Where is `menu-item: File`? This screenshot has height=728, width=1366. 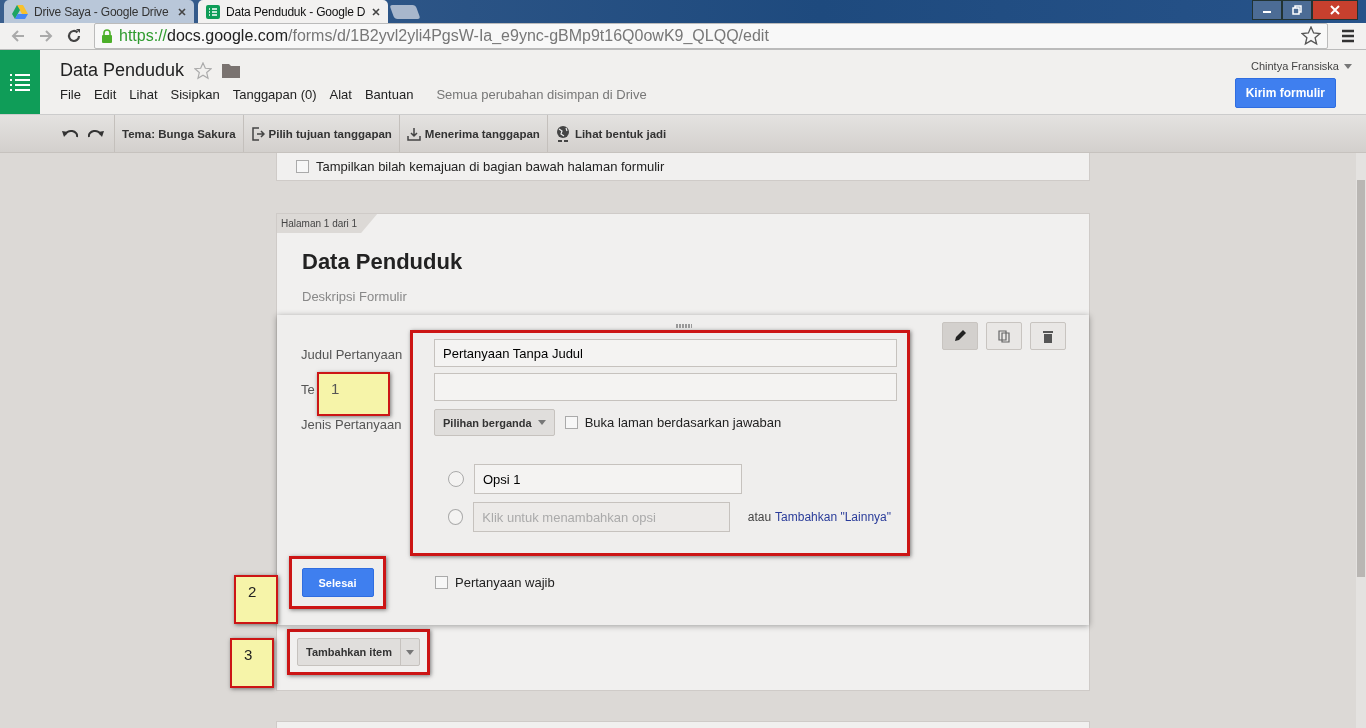 menu-item: File is located at coordinates (70, 94).